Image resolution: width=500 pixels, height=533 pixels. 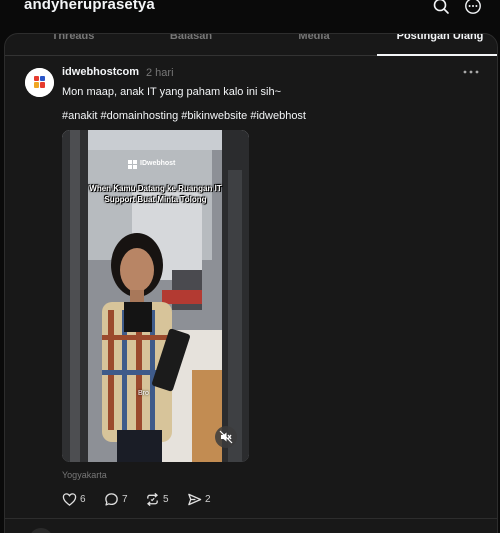 I want to click on profile-username: andyheruprasetya, so click(x=89, y=6).